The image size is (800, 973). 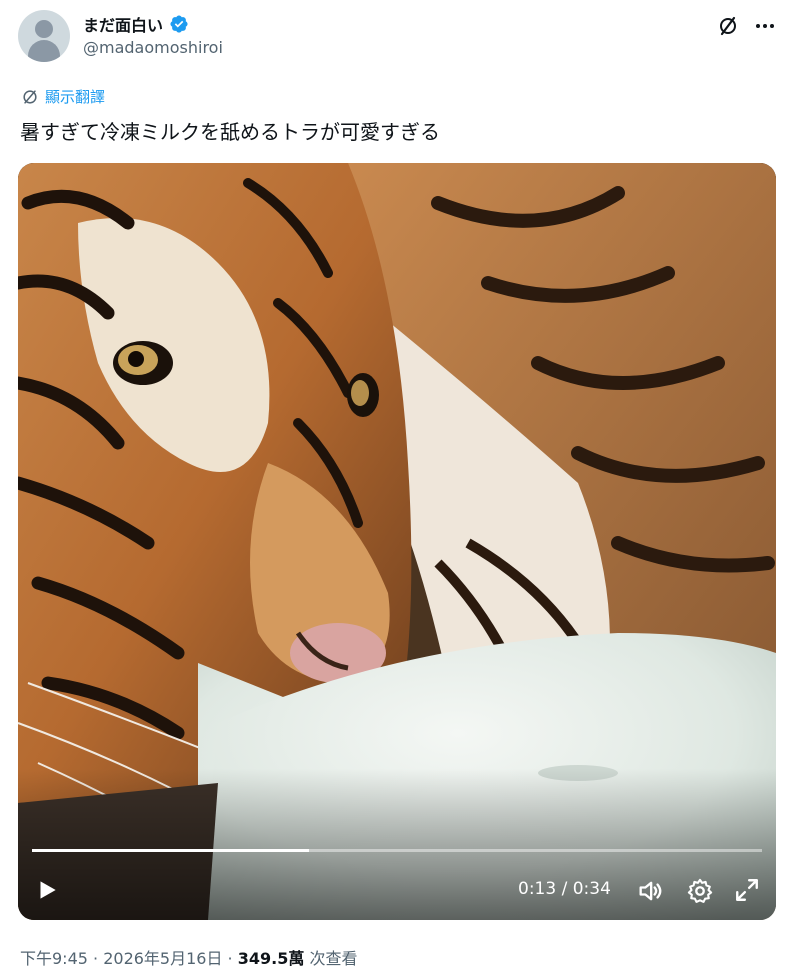 What do you see at coordinates (47, 890) in the screenshot?
I see `play-icon` at bounding box center [47, 890].